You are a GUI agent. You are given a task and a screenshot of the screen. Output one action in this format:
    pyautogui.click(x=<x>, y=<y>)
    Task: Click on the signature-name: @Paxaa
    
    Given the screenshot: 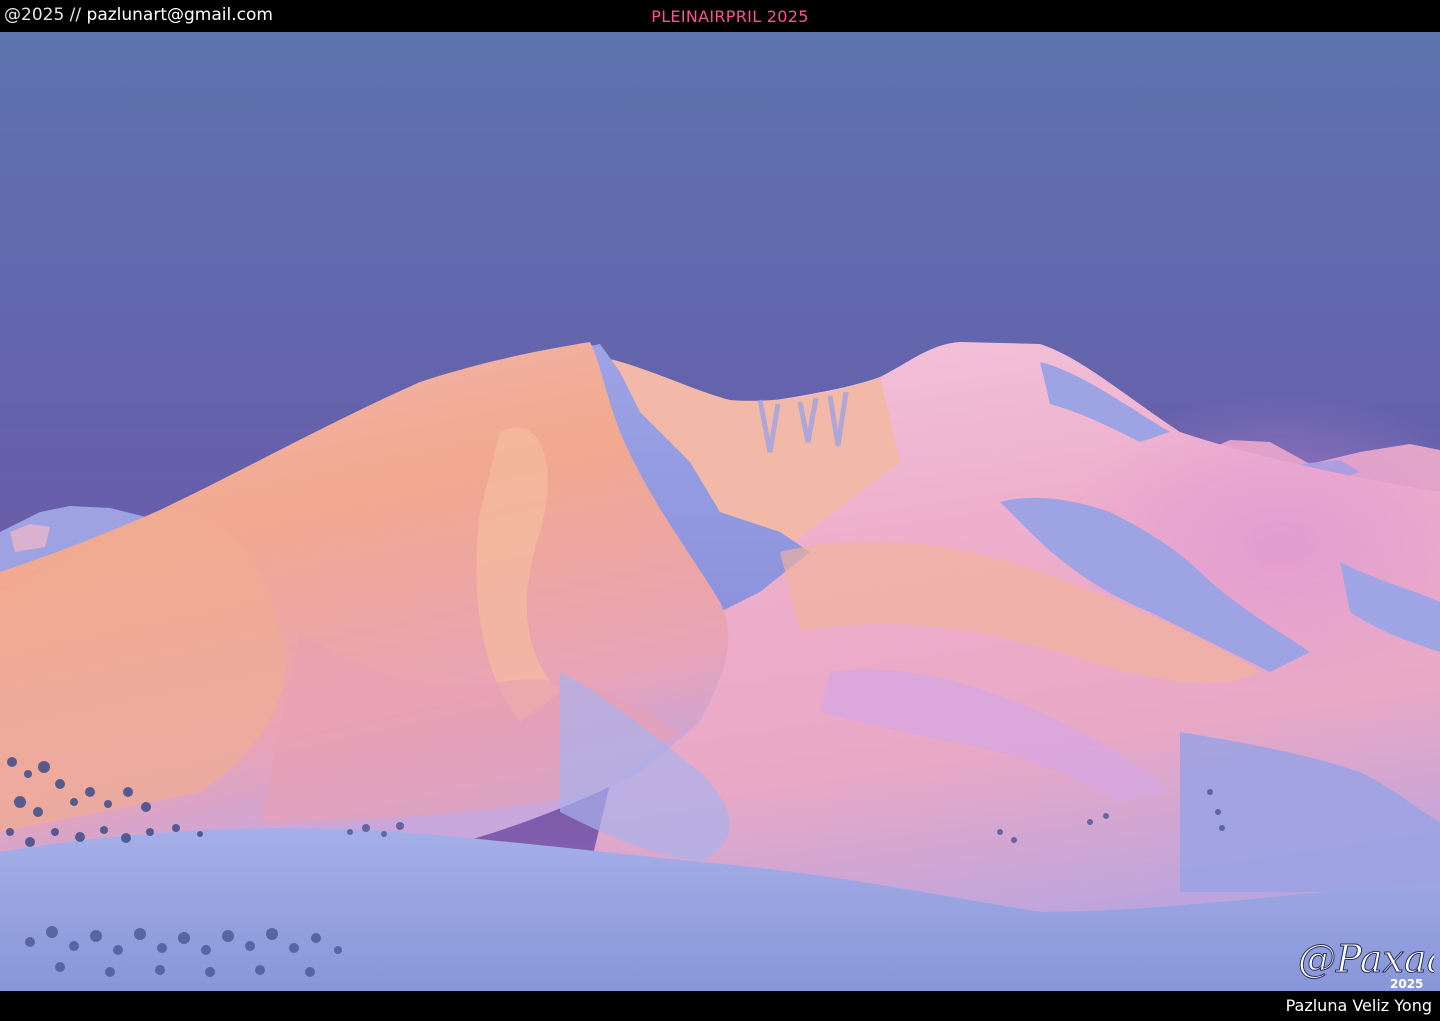 What is the action you would take?
    pyautogui.click(x=1366, y=959)
    